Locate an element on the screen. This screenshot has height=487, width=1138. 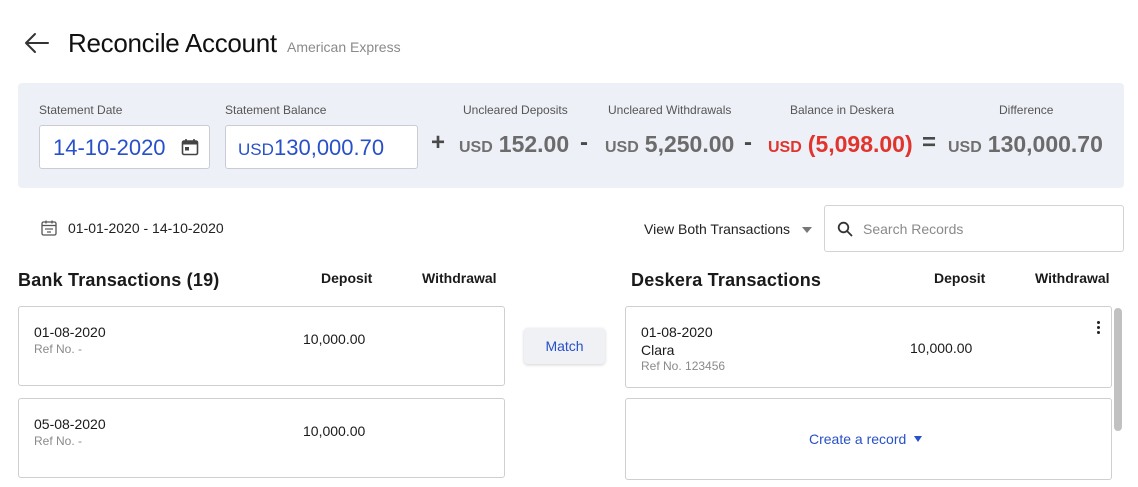
create-record-button: Create a record is located at coordinates (866, 439).